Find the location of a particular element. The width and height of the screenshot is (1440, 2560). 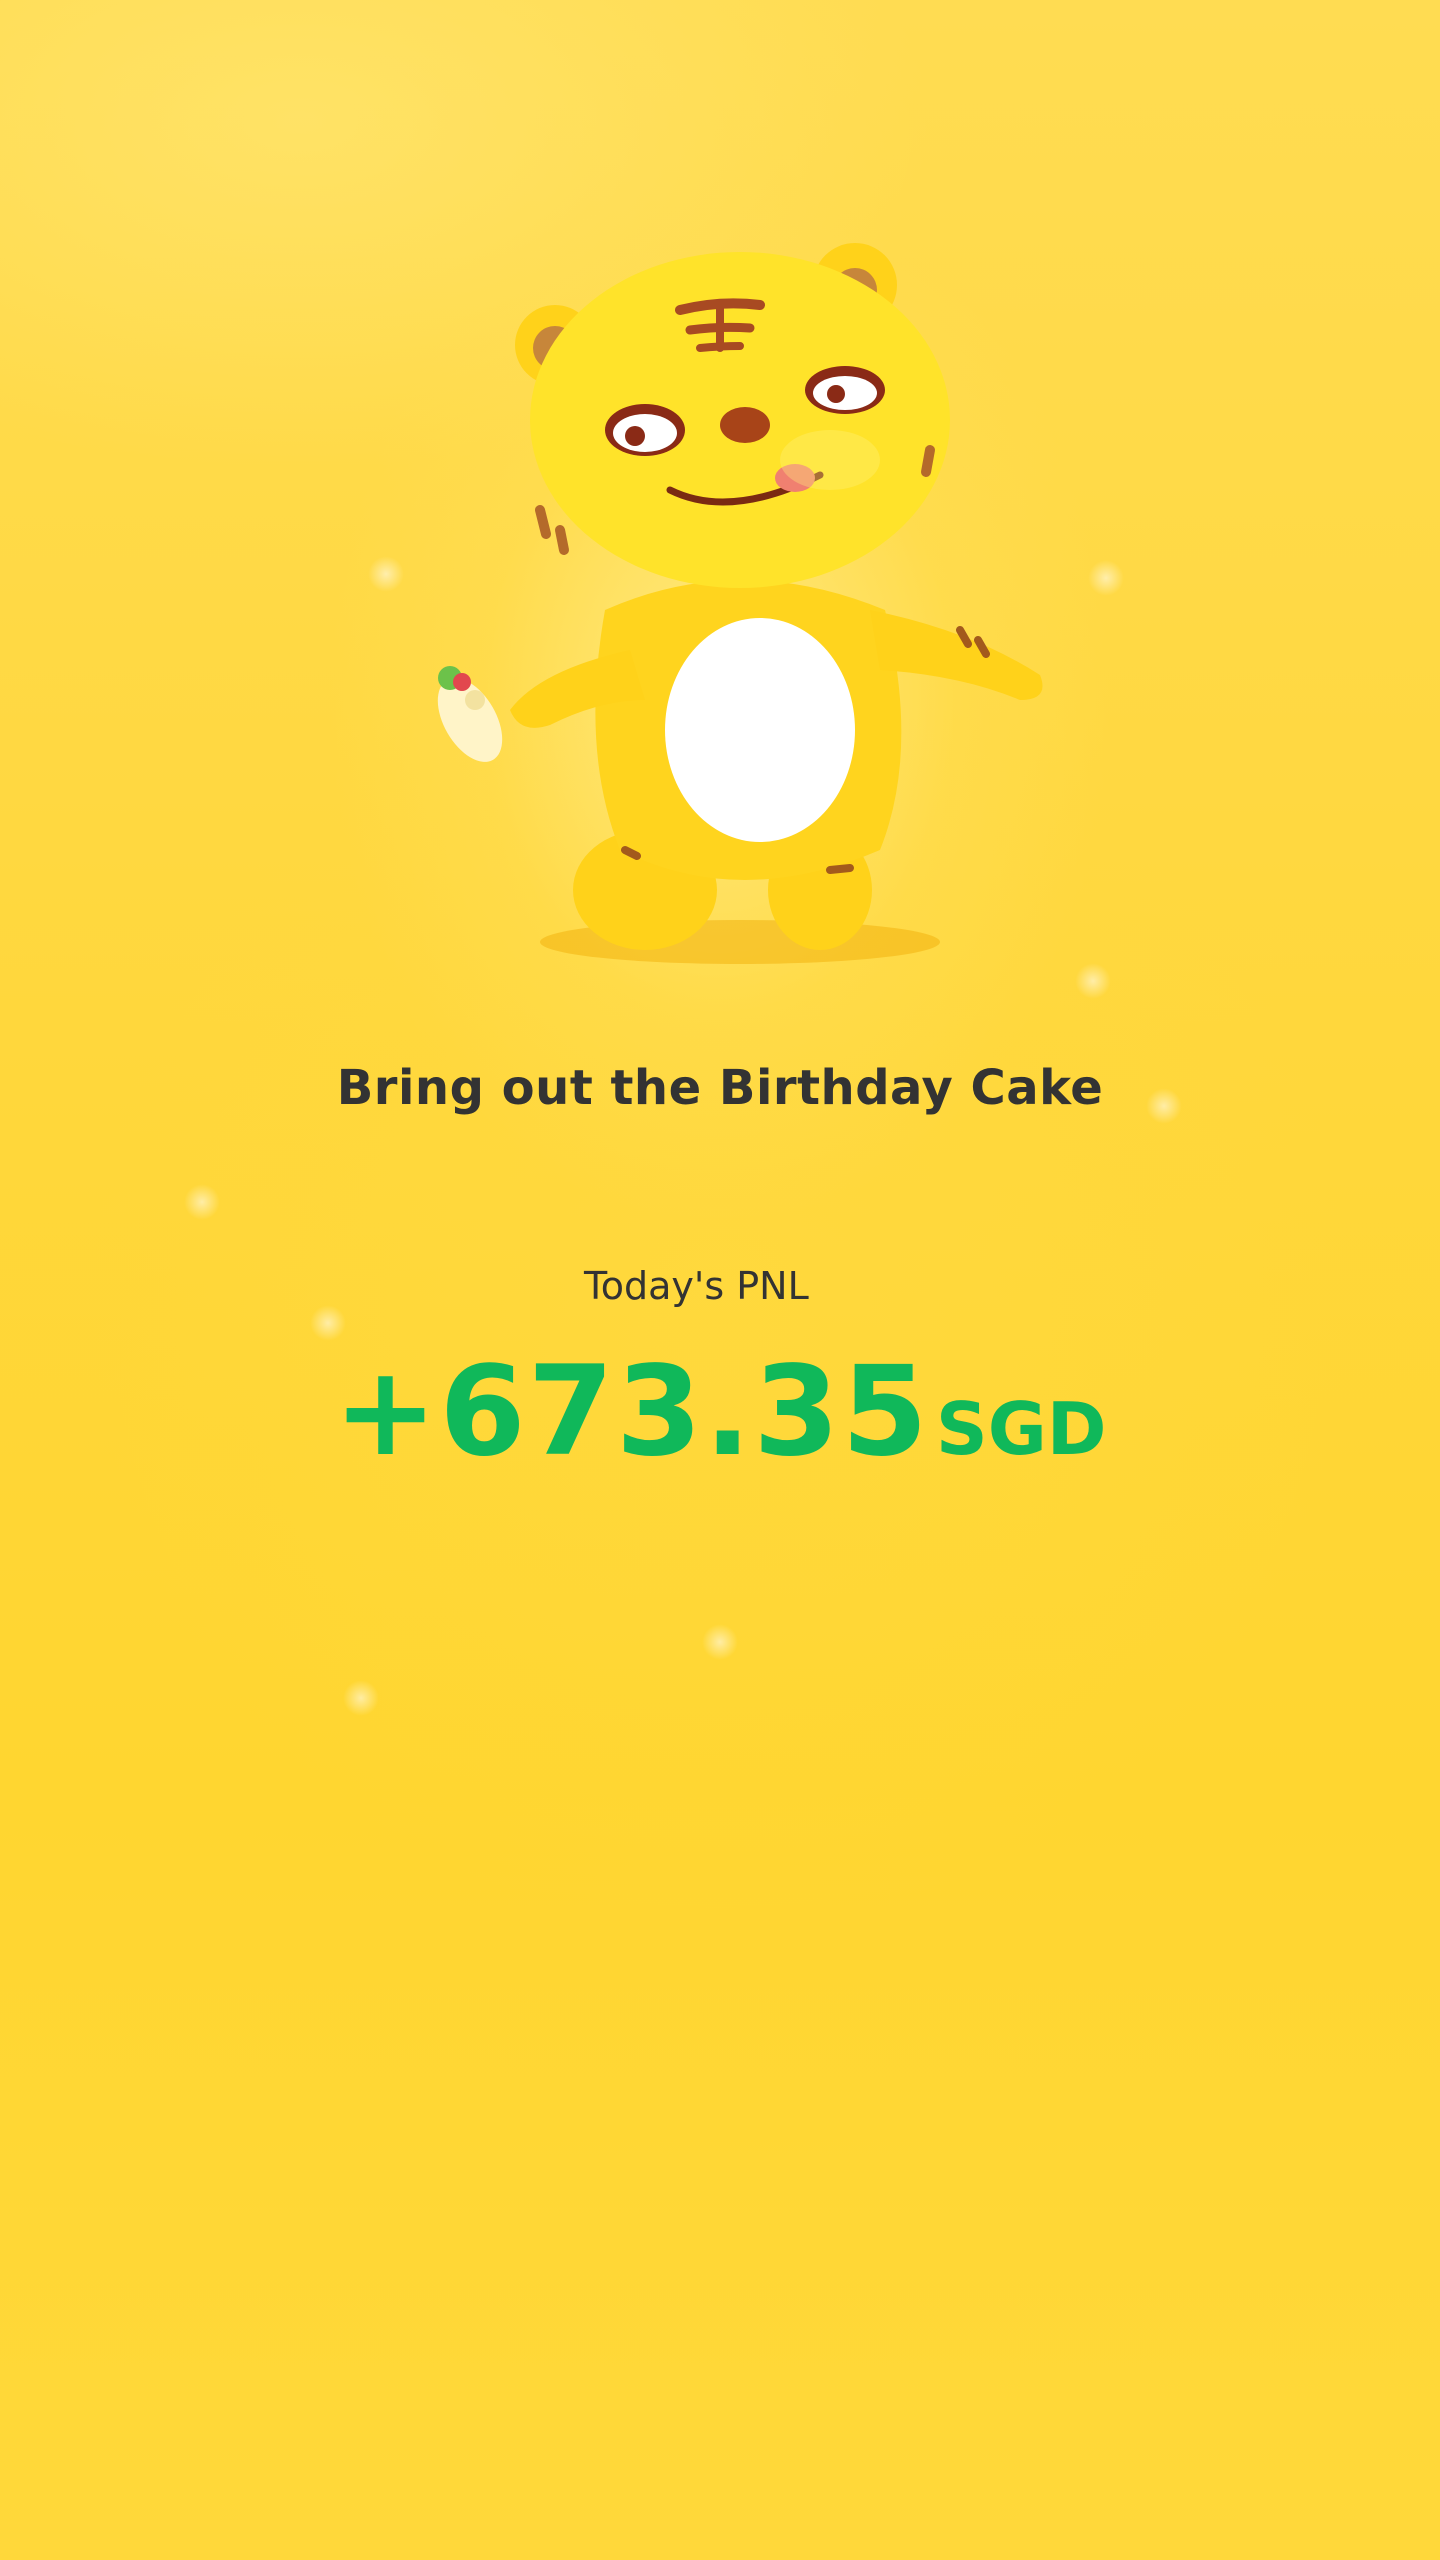

pnl-currency: SGD is located at coordinates (1021, 1429).